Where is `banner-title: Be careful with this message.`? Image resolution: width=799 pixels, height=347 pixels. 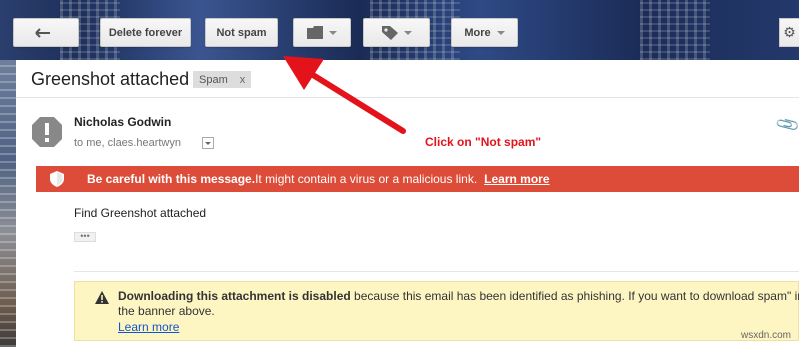 banner-title: Be careful with this message. is located at coordinates (171, 179).